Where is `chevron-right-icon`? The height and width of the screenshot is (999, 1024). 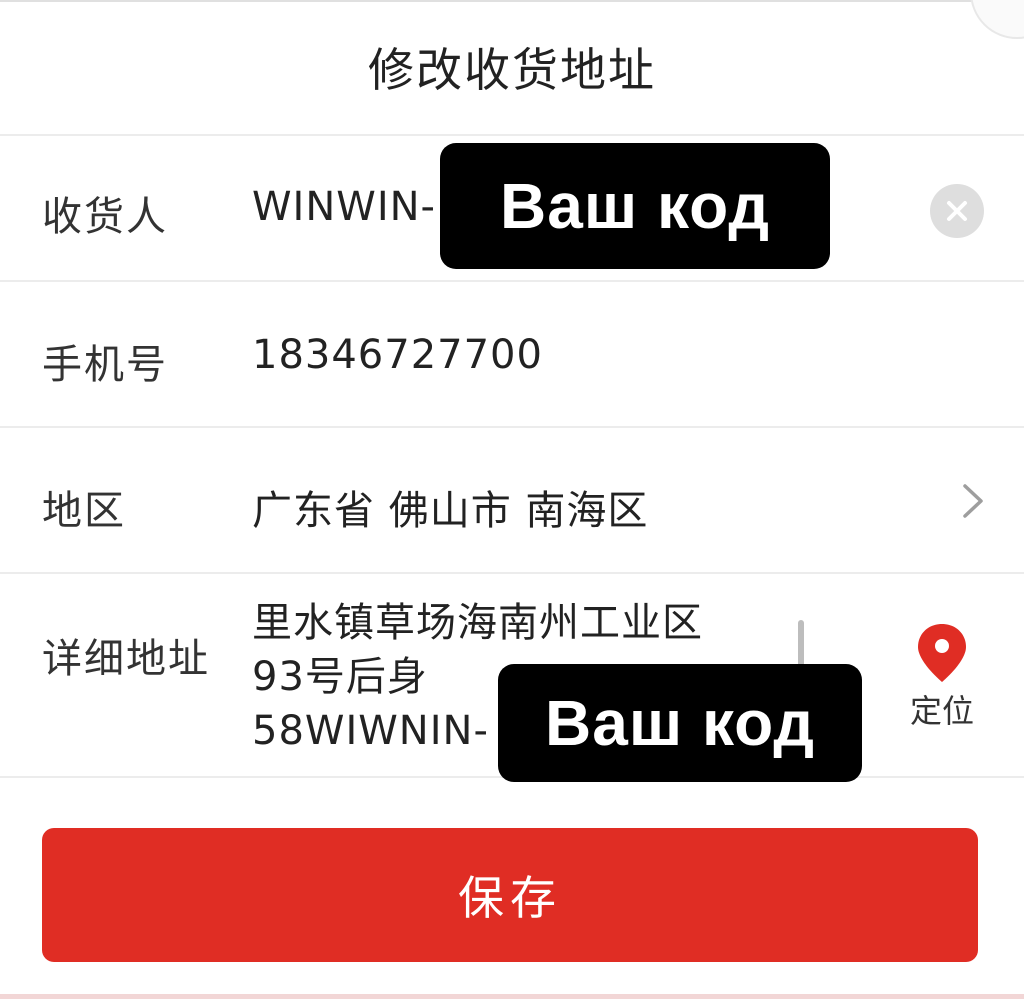
chevron-right-icon is located at coordinates (975, 501).